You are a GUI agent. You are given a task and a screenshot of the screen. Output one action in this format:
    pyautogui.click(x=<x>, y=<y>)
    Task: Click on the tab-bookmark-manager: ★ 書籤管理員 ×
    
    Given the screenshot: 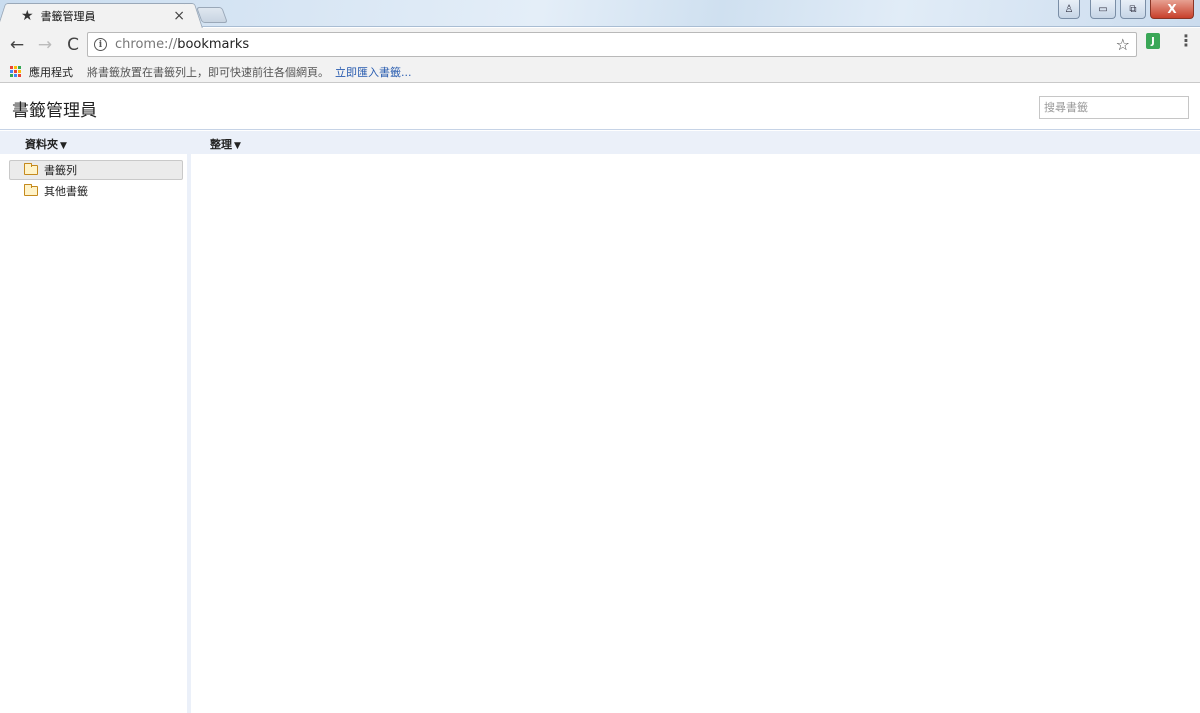 What is the action you would take?
    pyautogui.click(x=100, y=15)
    